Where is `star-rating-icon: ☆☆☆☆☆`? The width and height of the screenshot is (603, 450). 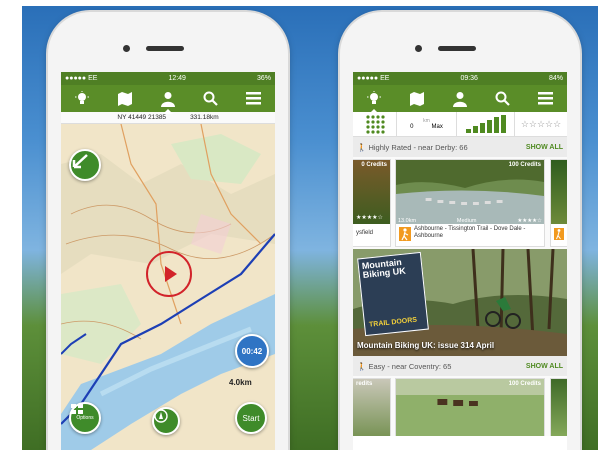
star-rating-icon: ☆☆☆☆☆ is located at coordinates (541, 123).